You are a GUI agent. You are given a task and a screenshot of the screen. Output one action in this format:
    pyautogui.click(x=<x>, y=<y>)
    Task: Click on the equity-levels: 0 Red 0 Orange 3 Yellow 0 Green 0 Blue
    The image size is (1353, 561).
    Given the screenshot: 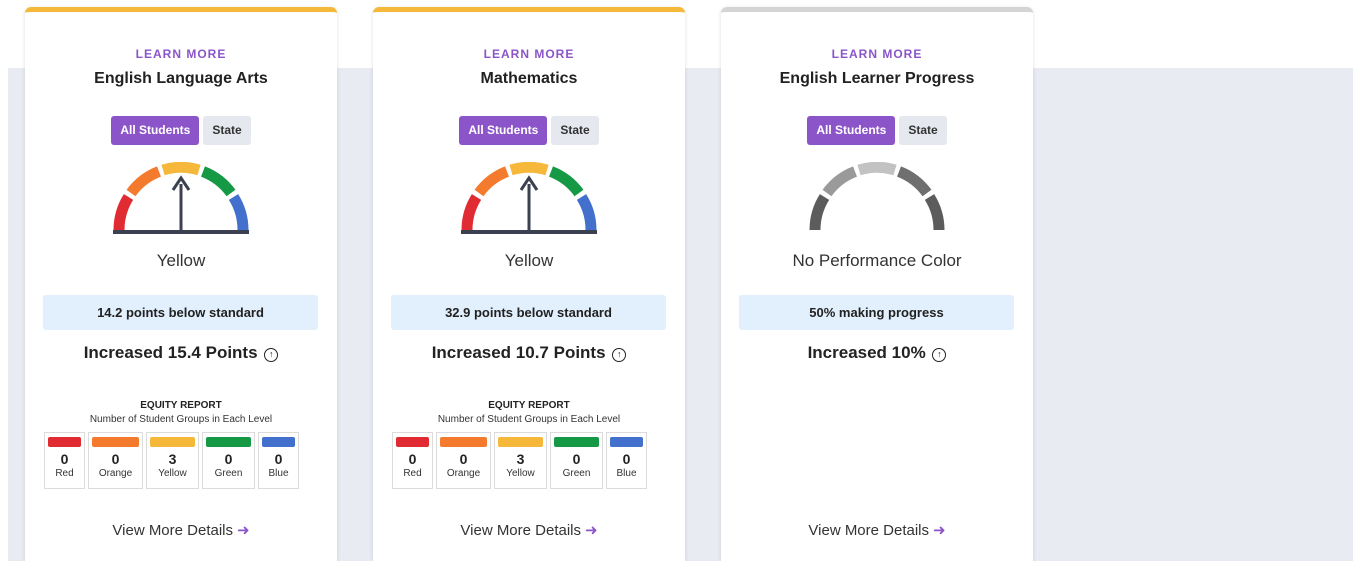 What is the action you would take?
    pyautogui.click(x=171, y=460)
    